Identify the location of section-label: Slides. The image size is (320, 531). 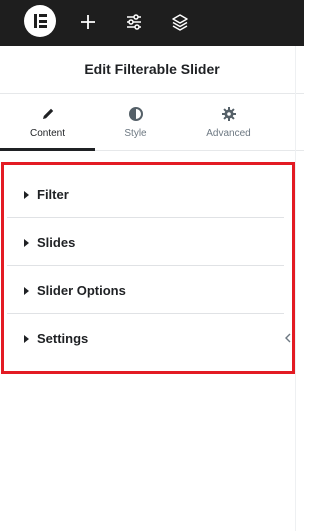
(56, 242).